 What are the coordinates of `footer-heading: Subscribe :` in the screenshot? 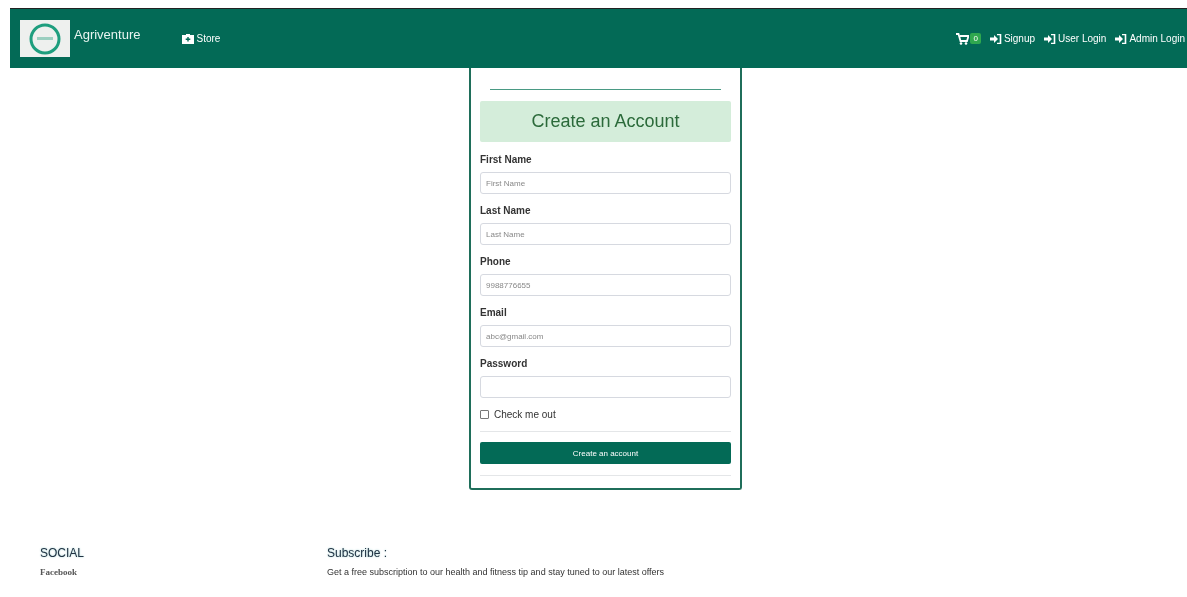 It's located at (358, 553).